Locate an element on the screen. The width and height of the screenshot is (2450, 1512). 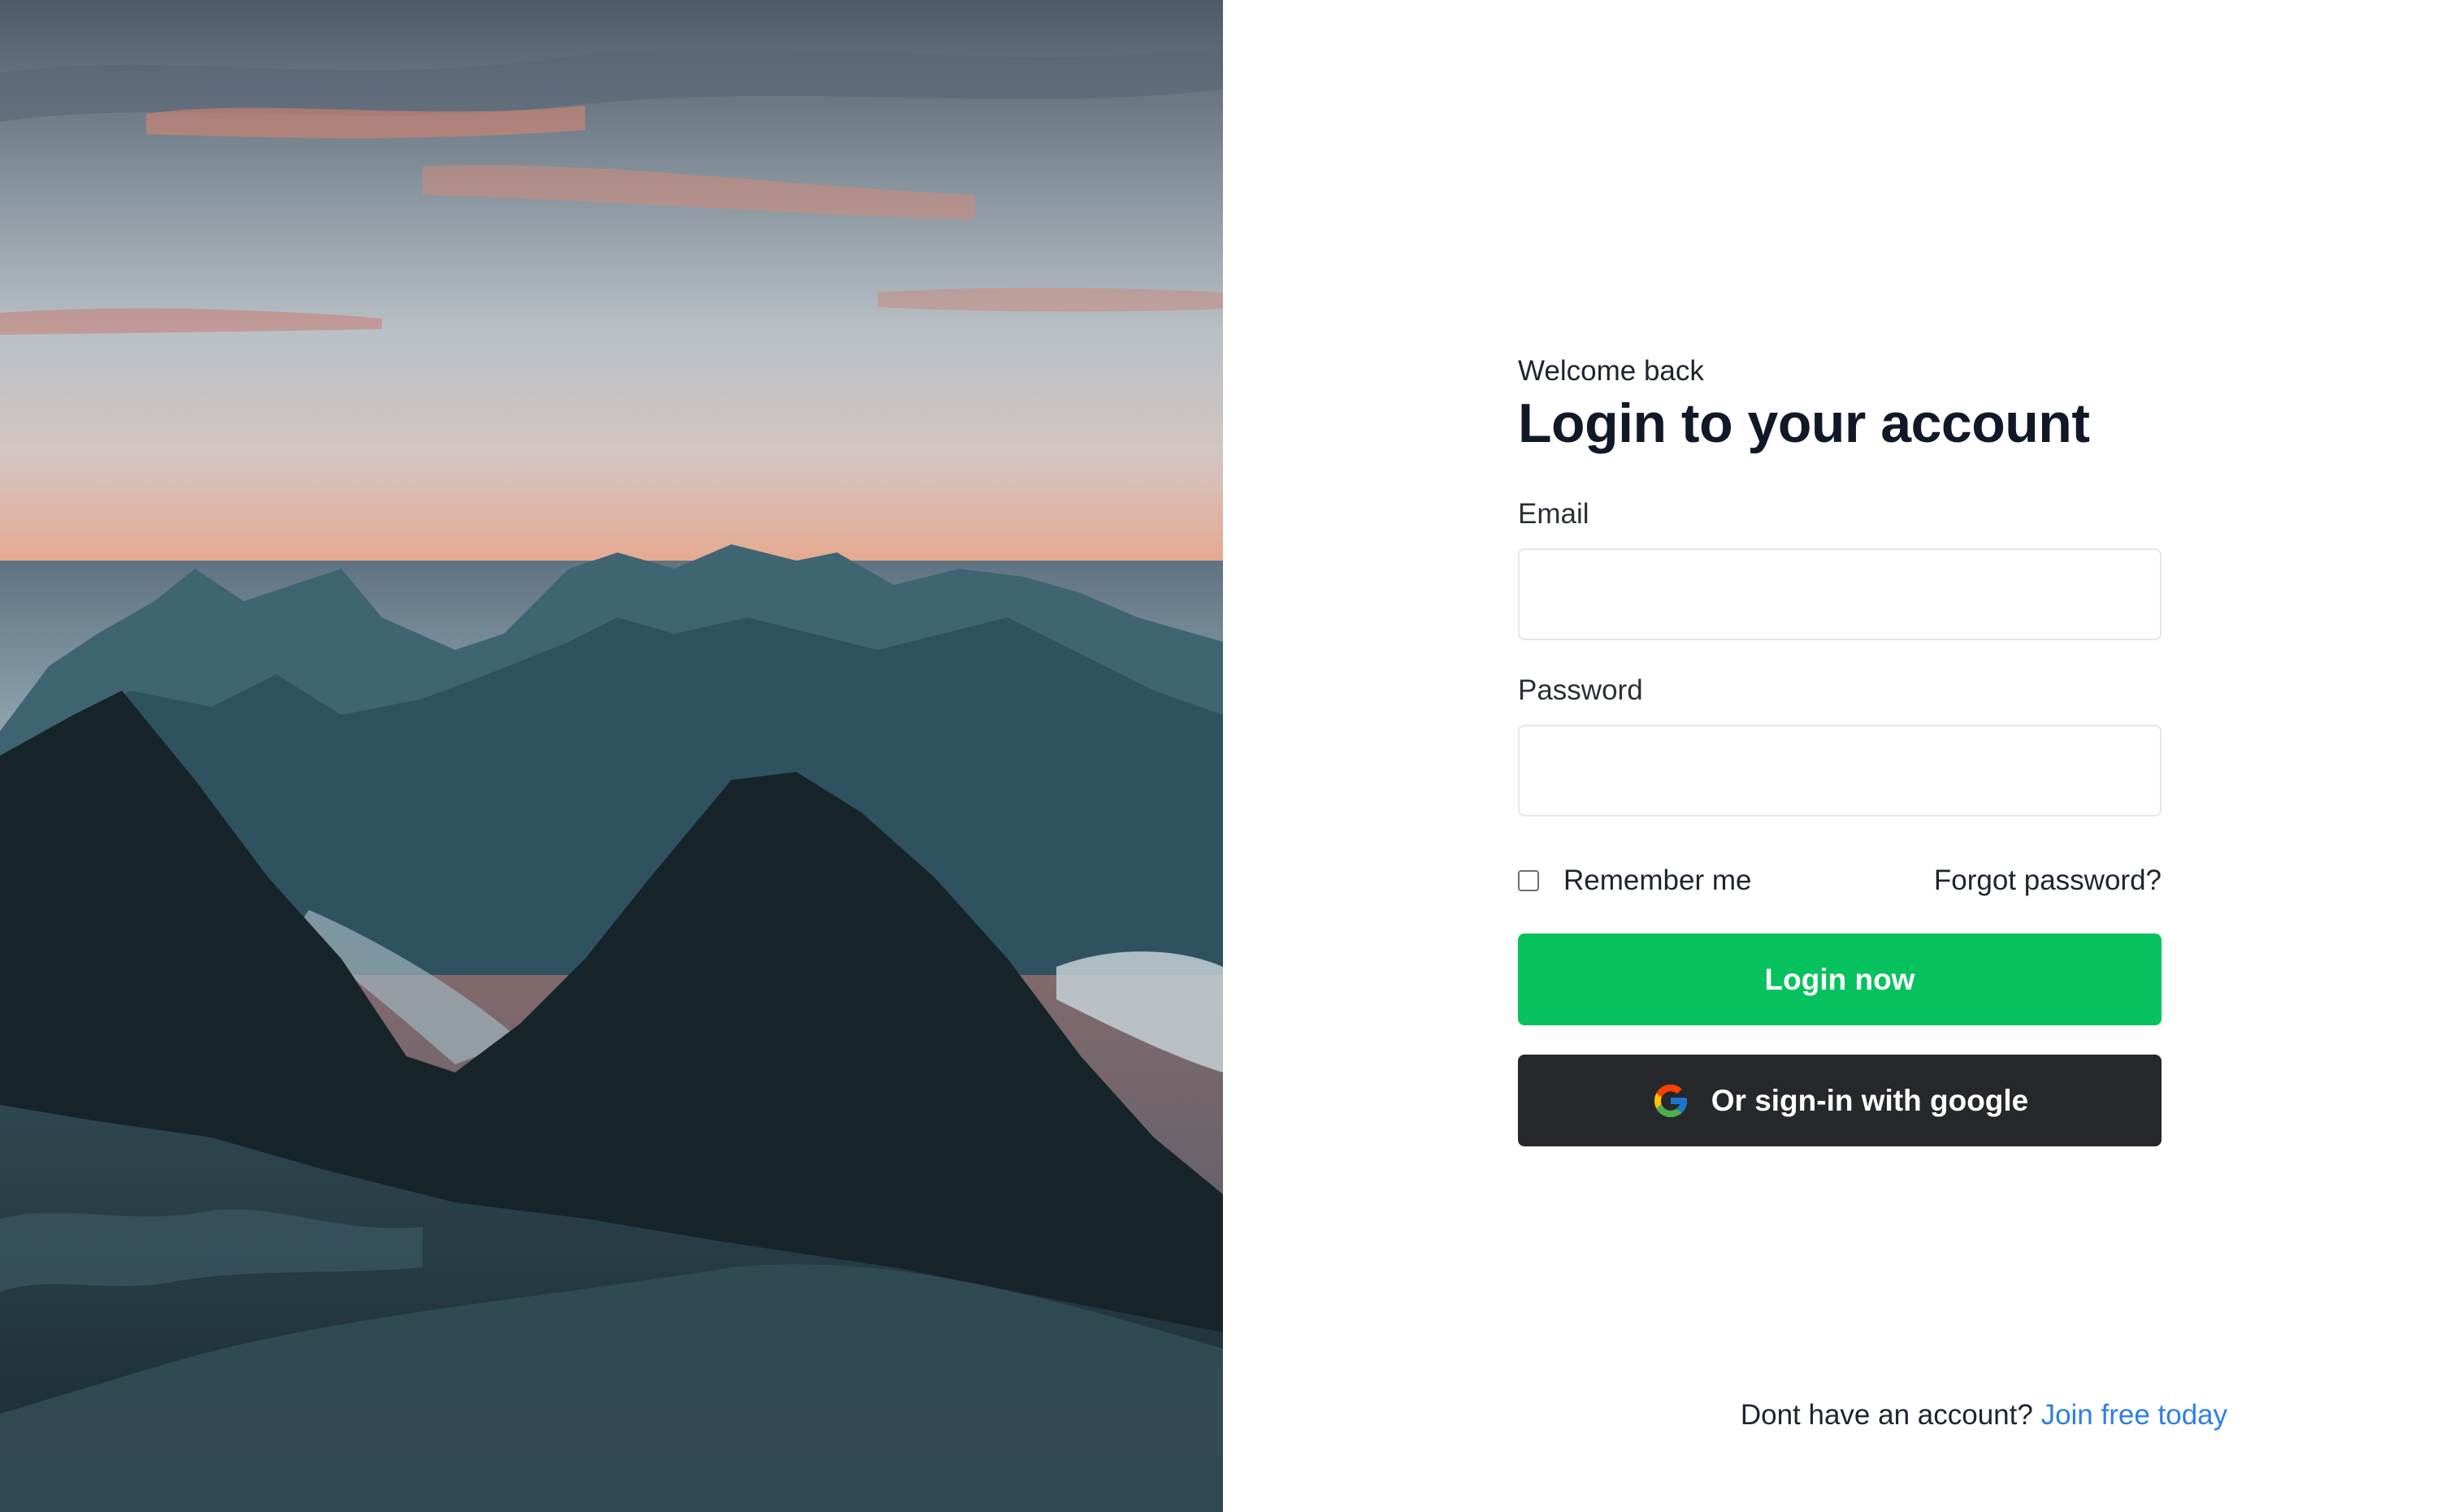
password-field is located at coordinates (1840, 771).